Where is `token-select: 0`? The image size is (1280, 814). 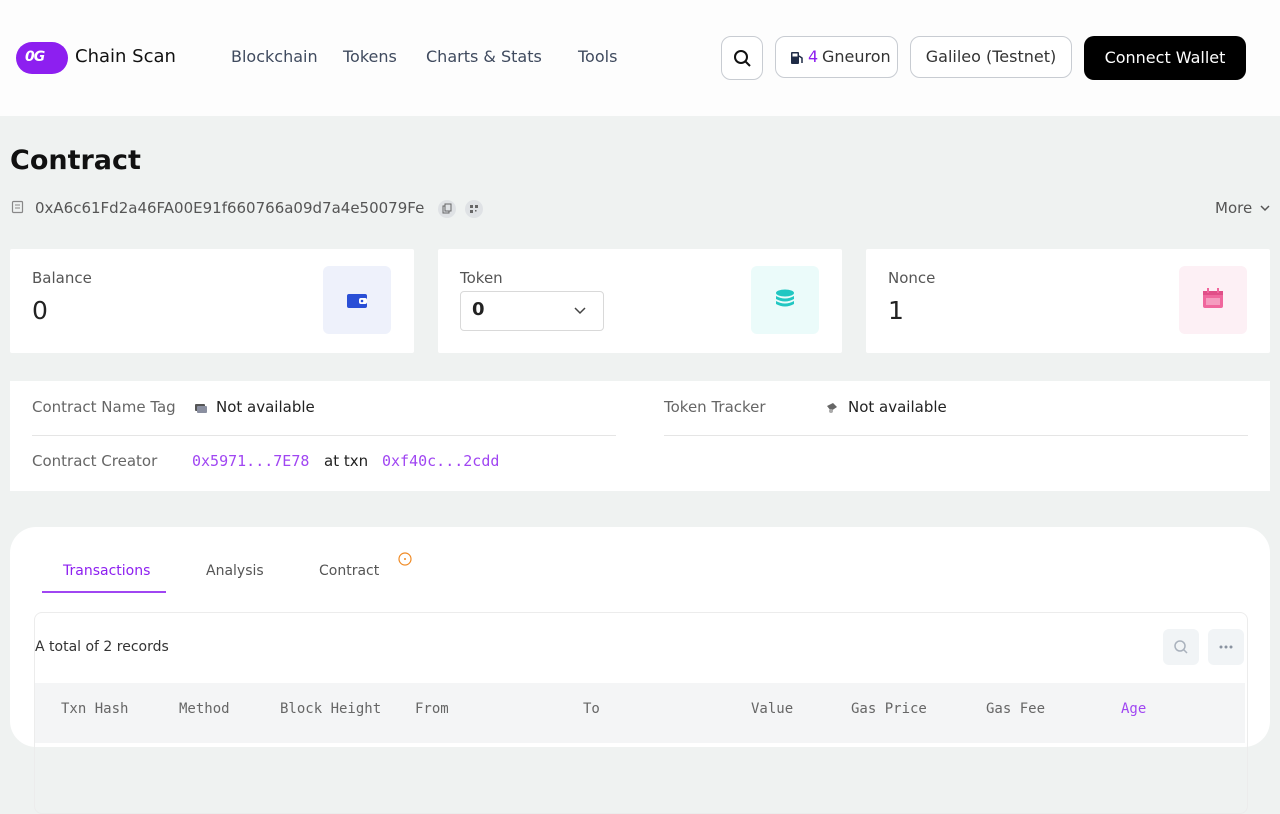 token-select: 0 is located at coordinates (532, 311).